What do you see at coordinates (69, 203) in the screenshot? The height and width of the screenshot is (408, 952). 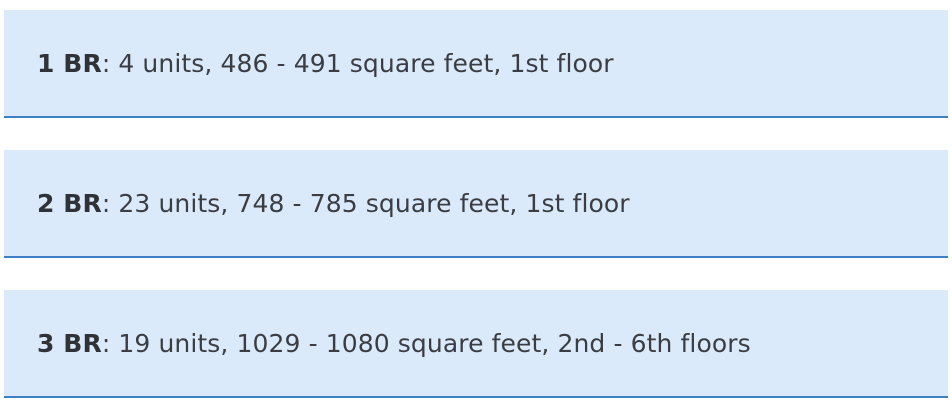 I see `unit-type-label: 2 BR` at bounding box center [69, 203].